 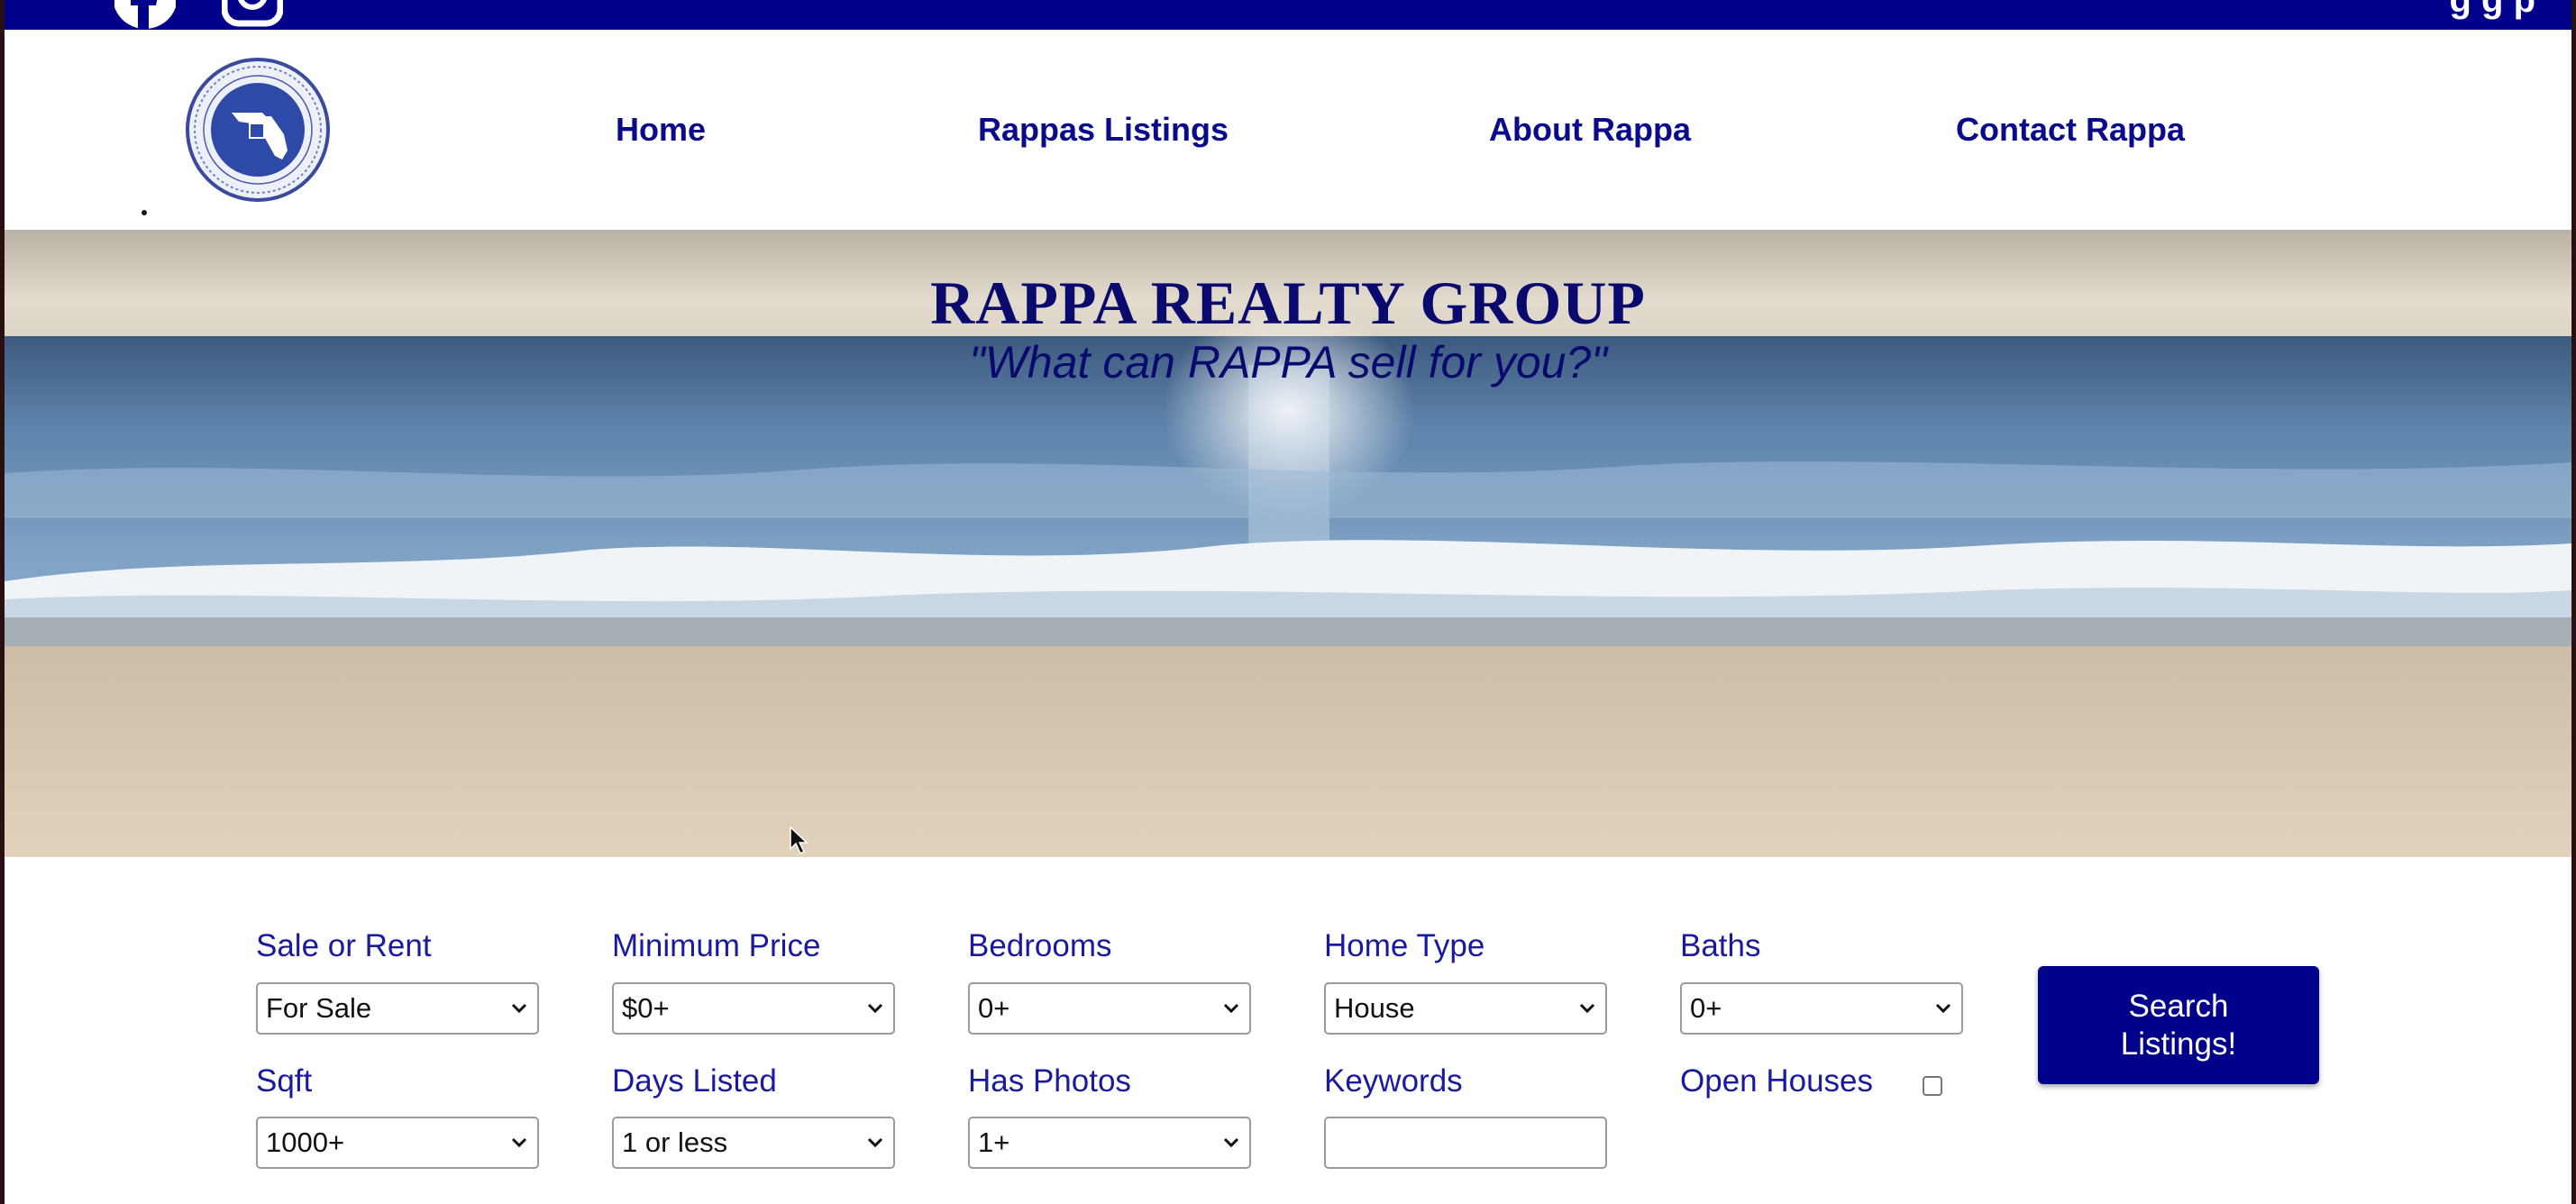 What do you see at coordinates (252, 15) in the screenshot?
I see `instagram-icon` at bounding box center [252, 15].